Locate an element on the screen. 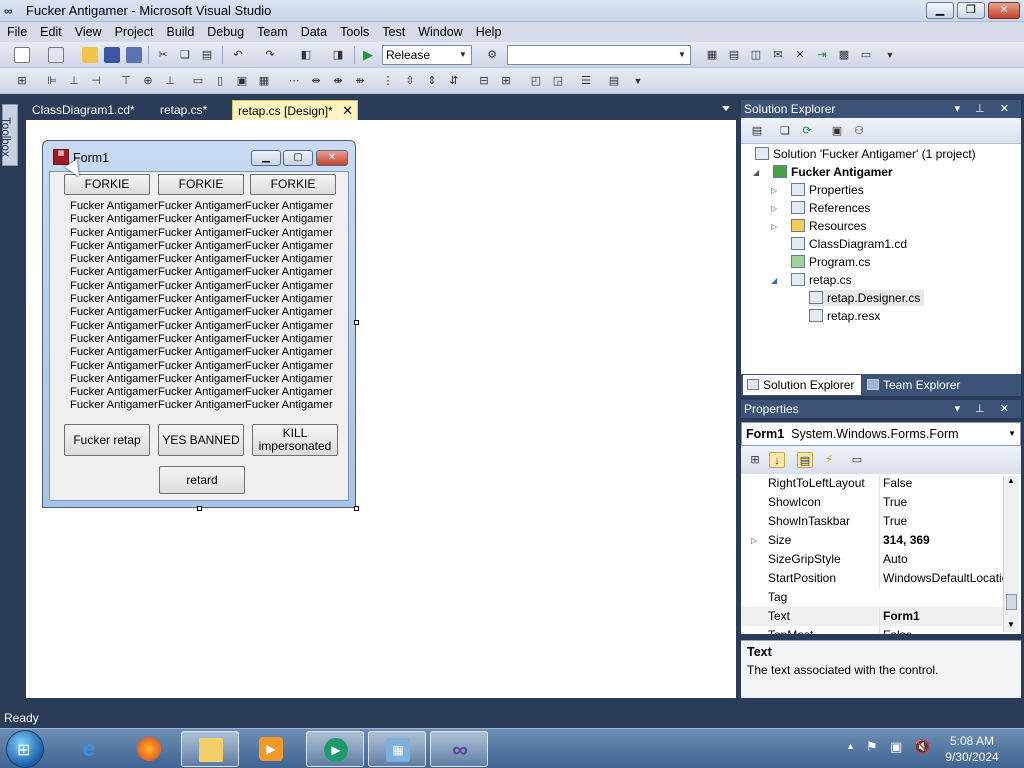  save-icon is located at coordinates (112, 55).